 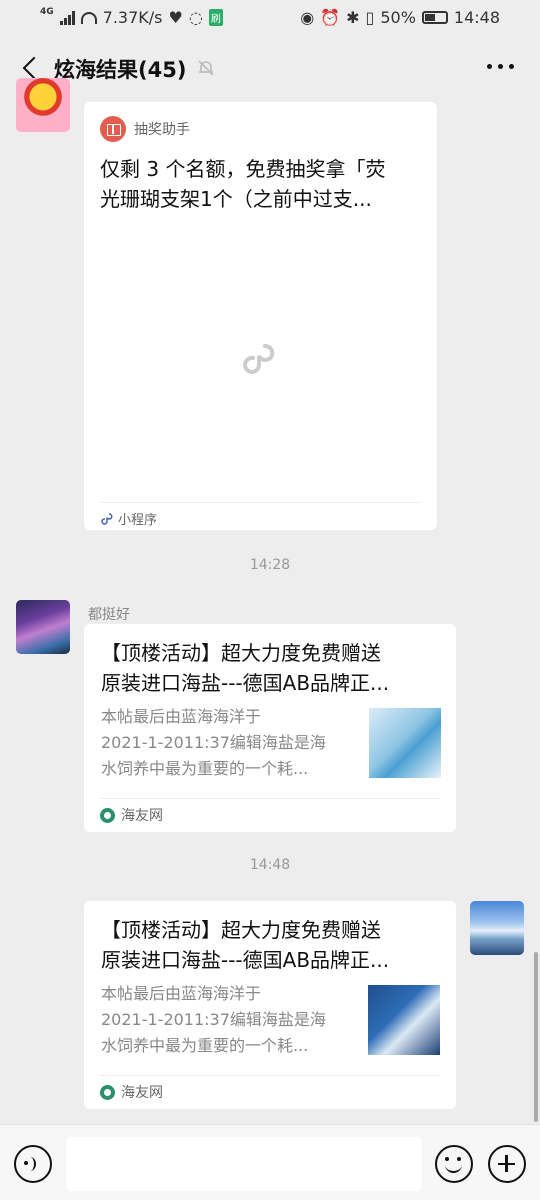 What do you see at coordinates (353, 17) in the screenshot?
I see `bluetooth-icon: ✱` at bounding box center [353, 17].